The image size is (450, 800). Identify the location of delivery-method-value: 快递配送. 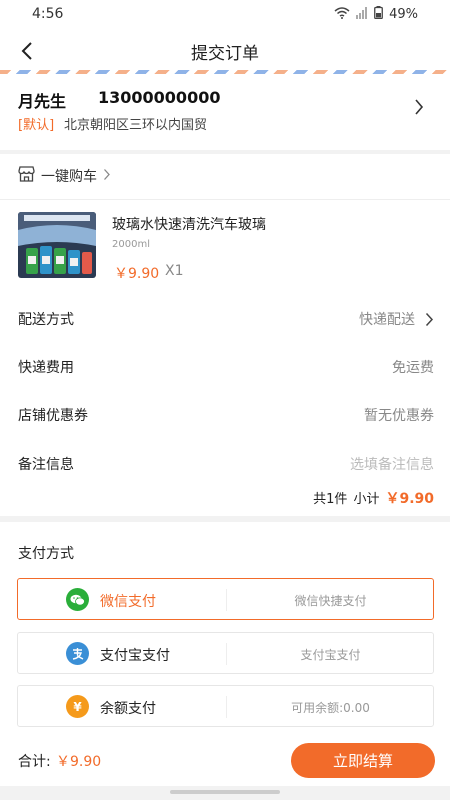
(387, 320).